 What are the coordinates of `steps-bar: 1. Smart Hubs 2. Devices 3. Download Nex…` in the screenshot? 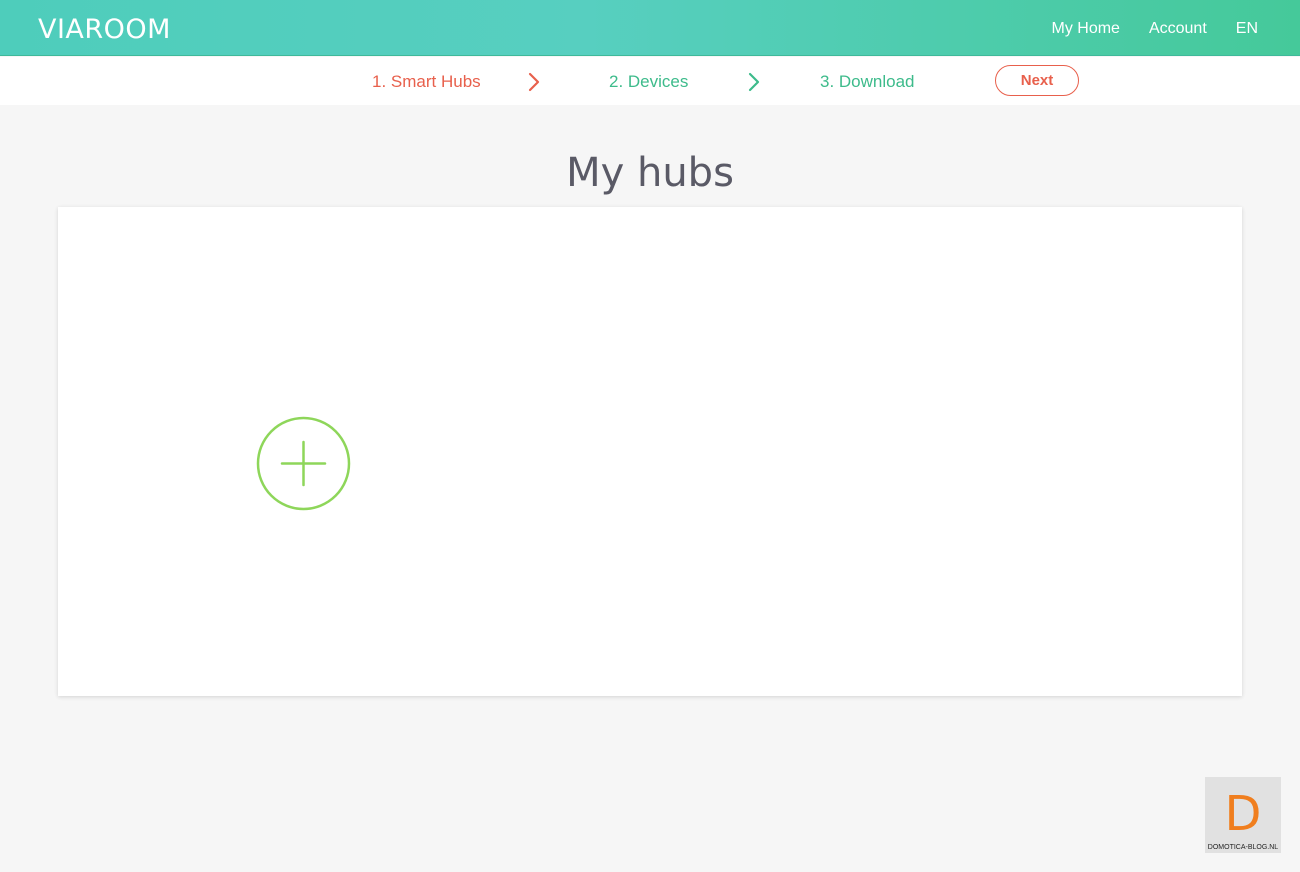 It's located at (650, 81).